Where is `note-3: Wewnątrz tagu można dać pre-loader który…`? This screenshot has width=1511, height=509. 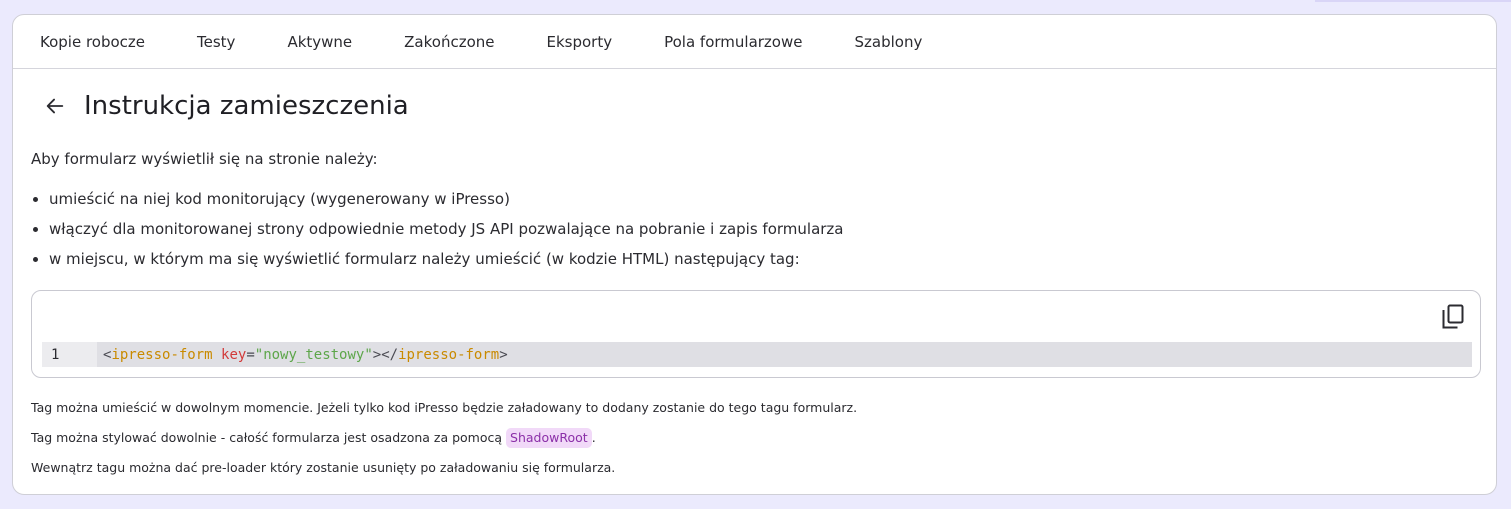 note-3: Wewnątrz tagu można dać pre-loader który… is located at coordinates (323, 467).